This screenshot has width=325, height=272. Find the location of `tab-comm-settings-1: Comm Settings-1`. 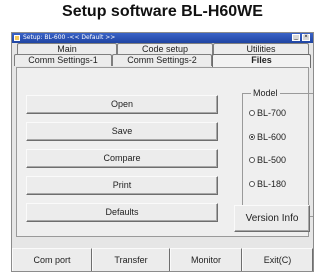

tab-comm-settings-1: Comm Settings-1 is located at coordinates (63, 60).